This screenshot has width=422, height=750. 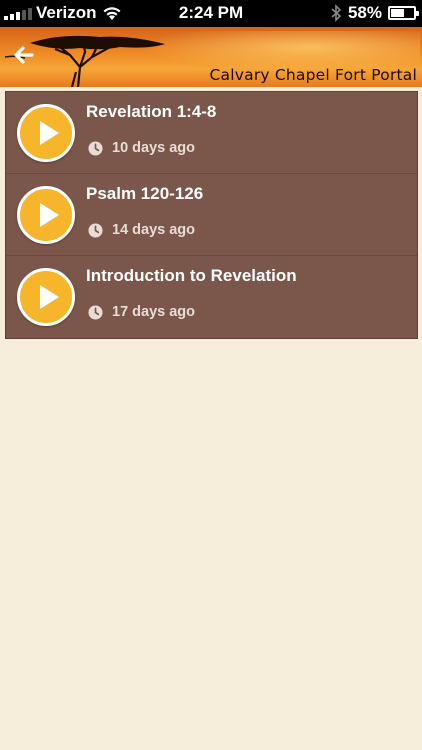 What do you see at coordinates (154, 312) in the screenshot?
I see `sermon-age: 17 days ago` at bounding box center [154, 312].